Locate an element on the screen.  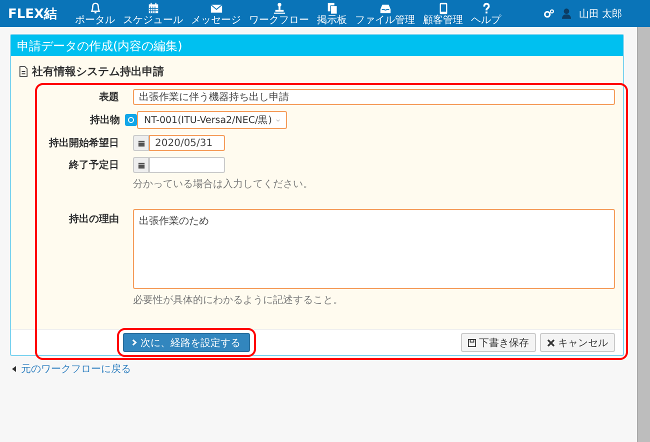
date-input is located at coordinates (187, 165).